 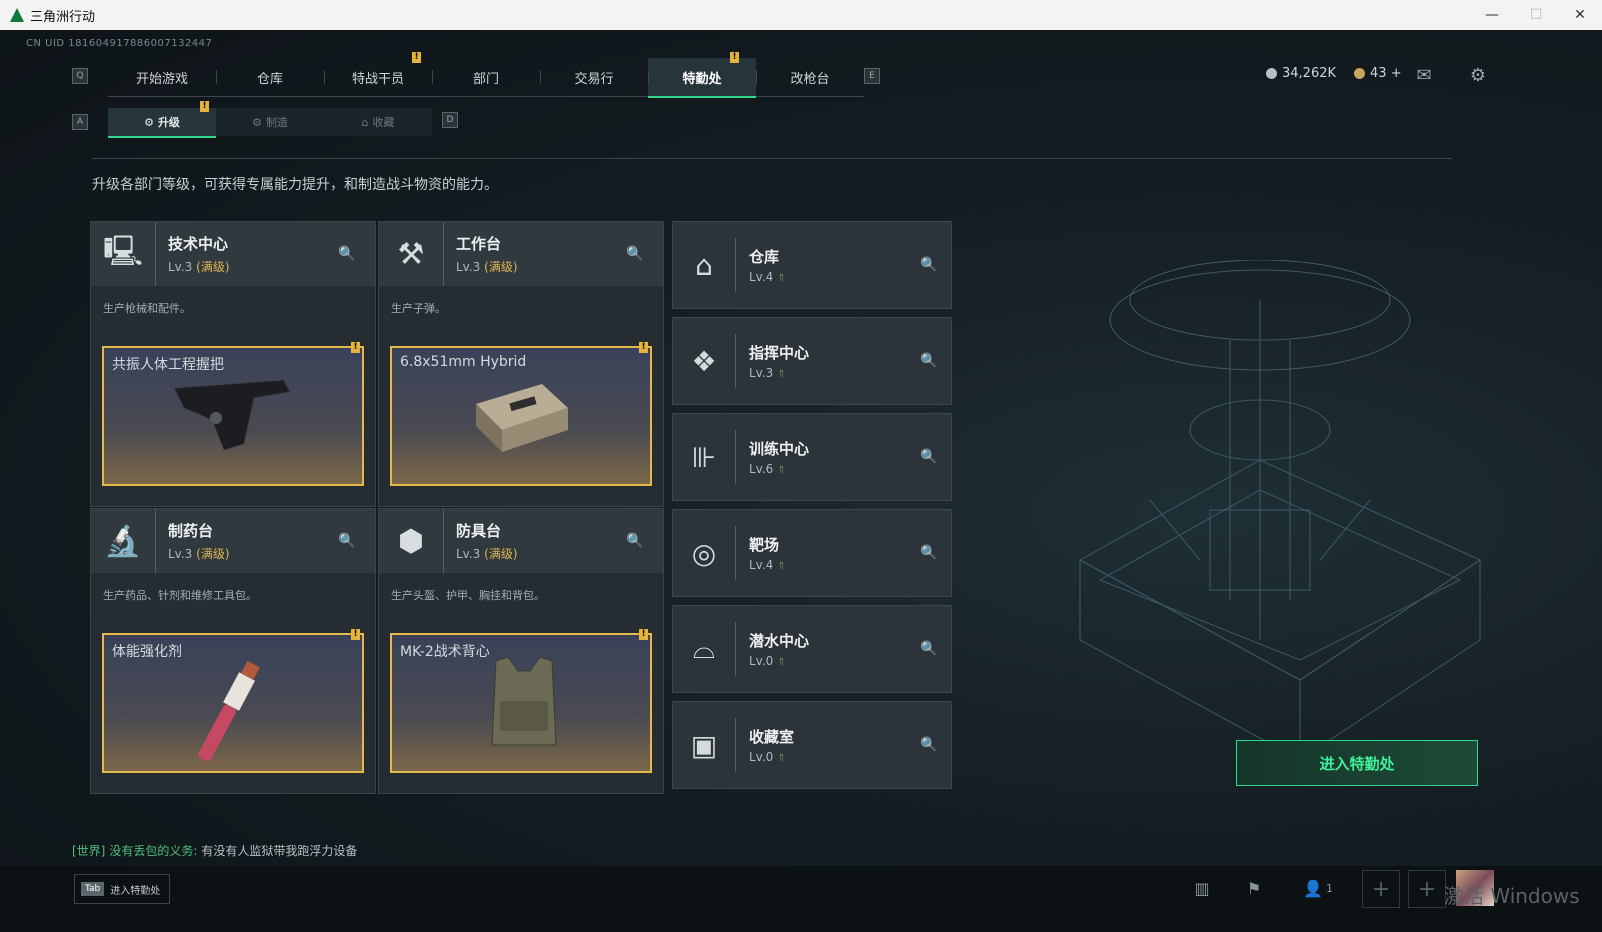 What do you see at coordinates (295, 185) in the screenshot?
I see `page-description: 升级各部门等级，可获得专属能力提升，和制造战斗物资的能力。` at bounding box center [295, 185].